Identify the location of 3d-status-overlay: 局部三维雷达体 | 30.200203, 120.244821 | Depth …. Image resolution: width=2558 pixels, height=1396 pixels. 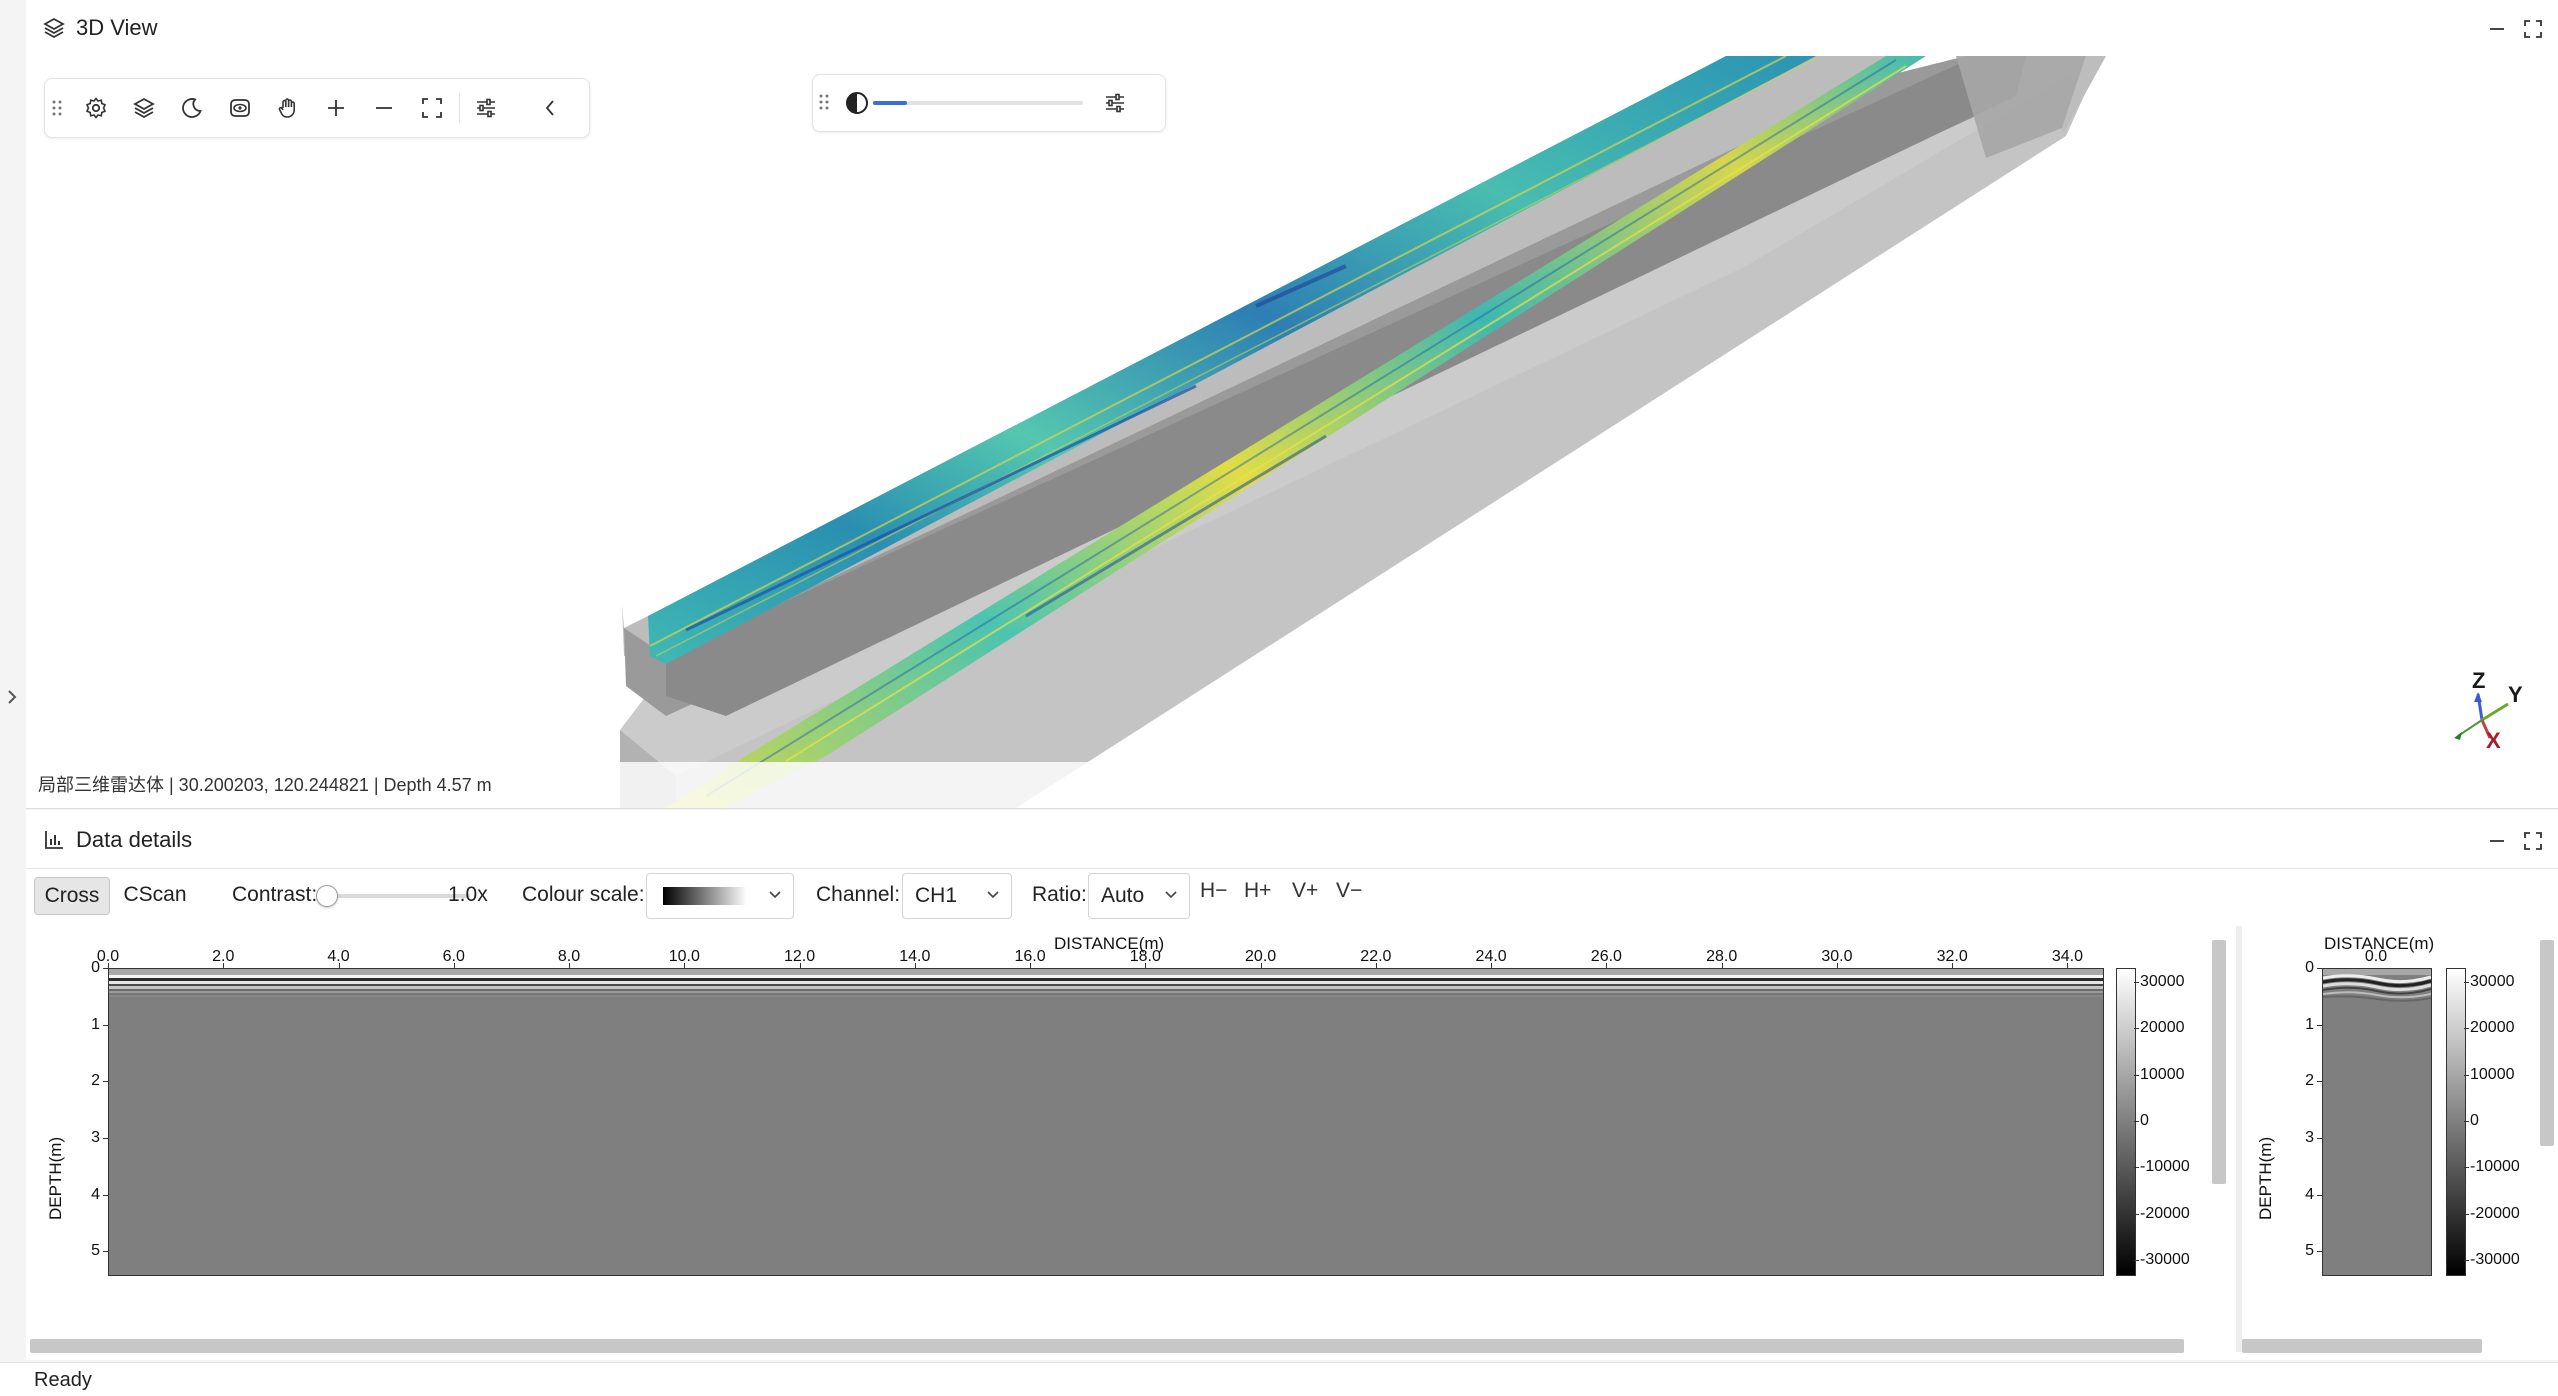
(576, 785).